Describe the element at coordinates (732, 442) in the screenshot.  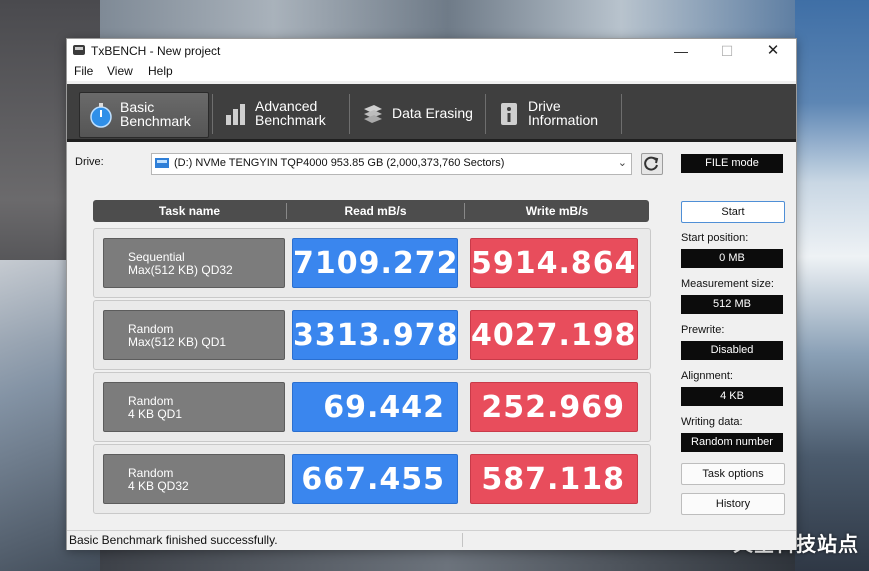
I see `writing-data-value: Random number` at that location.